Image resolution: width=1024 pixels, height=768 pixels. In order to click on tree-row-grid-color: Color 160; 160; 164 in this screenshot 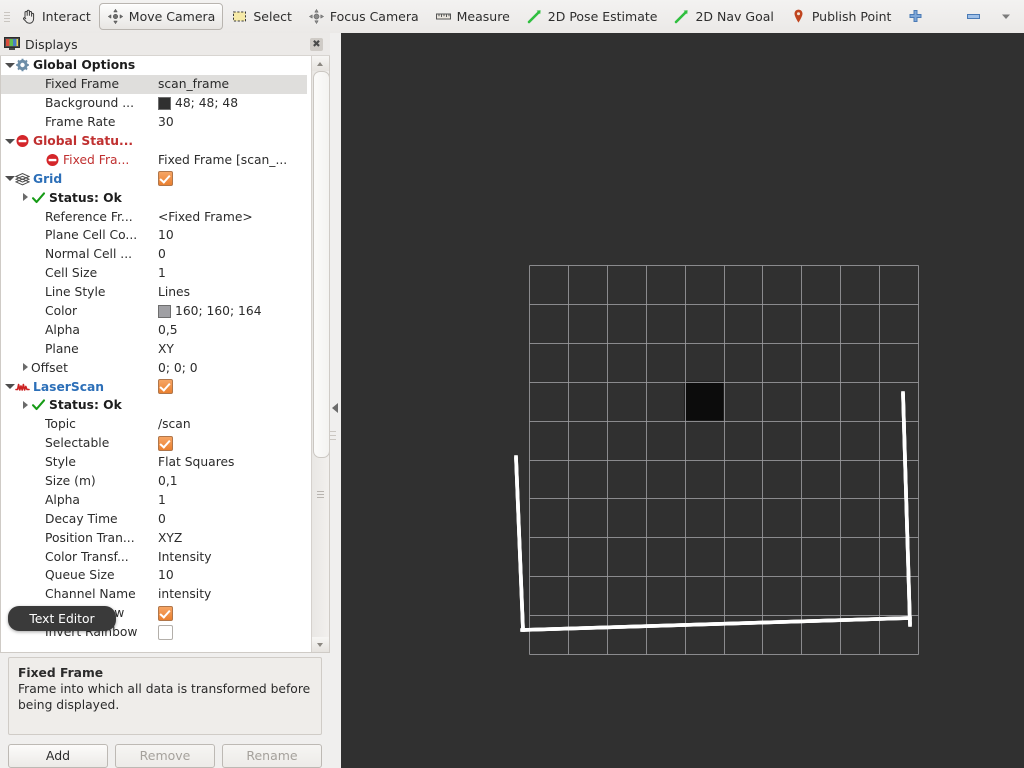, I will do `click(154, 311)`.